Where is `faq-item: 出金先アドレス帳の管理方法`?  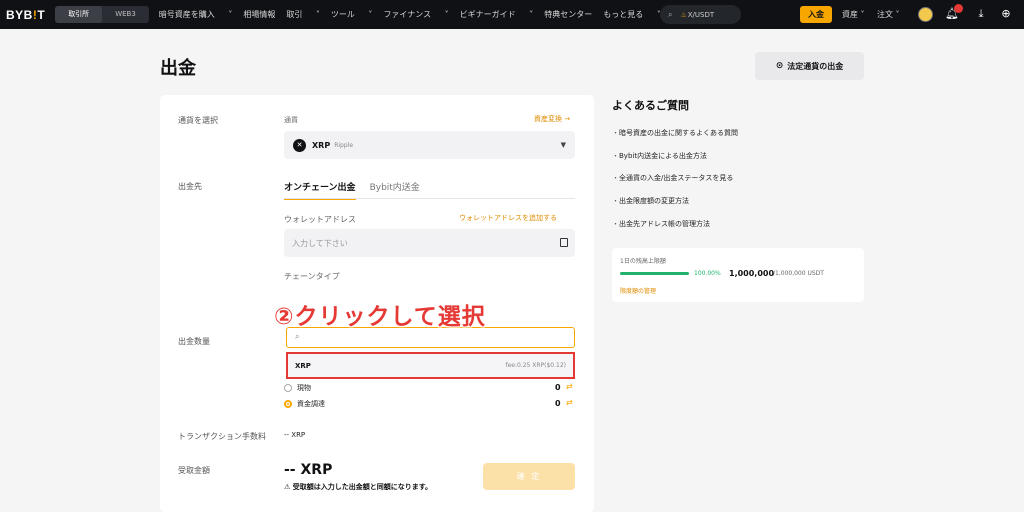
faq-item: 出金先アドレス帳の管理方法 is located at coordinates (661, 224).